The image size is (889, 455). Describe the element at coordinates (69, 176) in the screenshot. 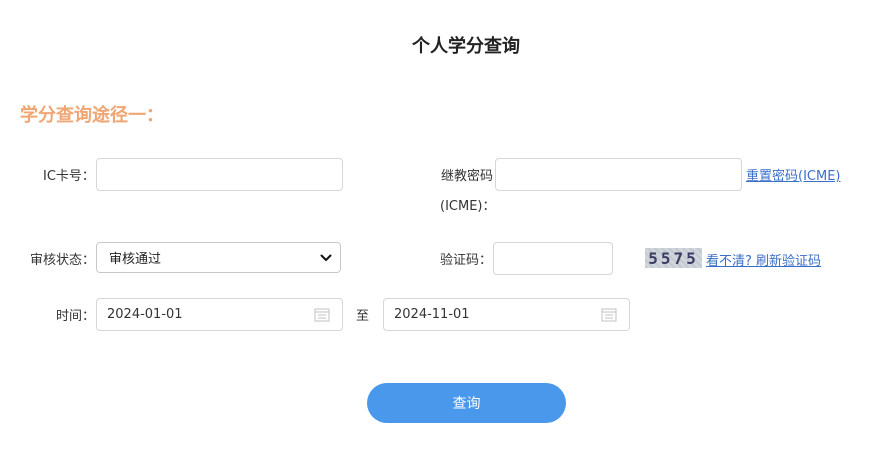

I see `ic-card-label: IC卡号：` at that location.